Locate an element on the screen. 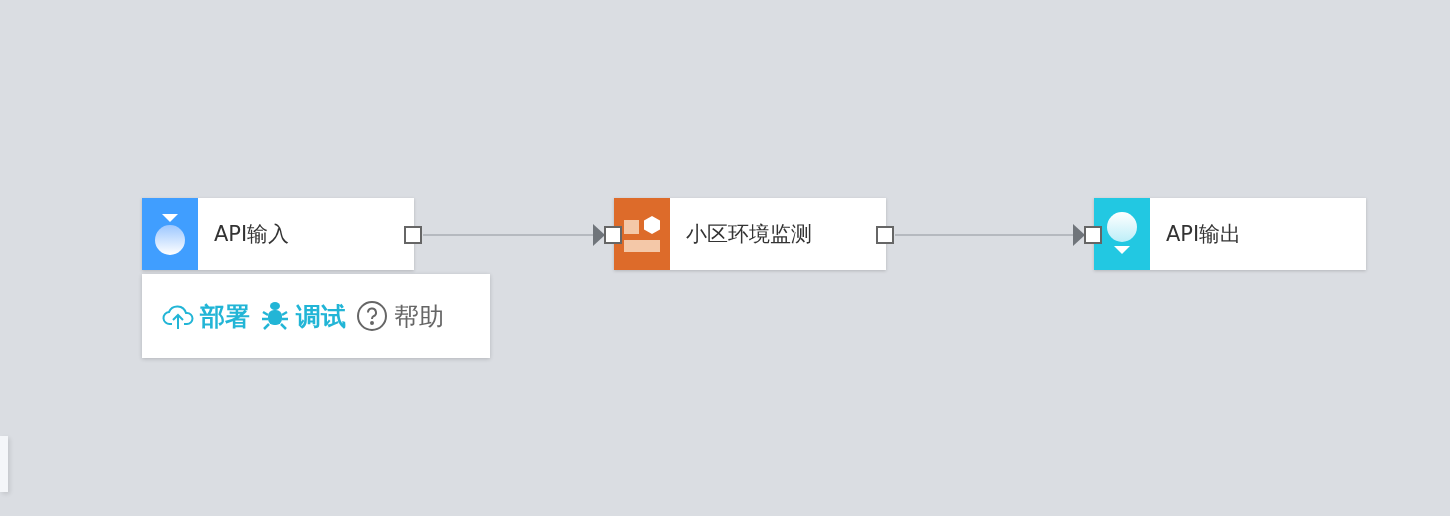 This screenshot has width=1450, height=516. cloud-upload-icon is located at coordinates (178, 316).